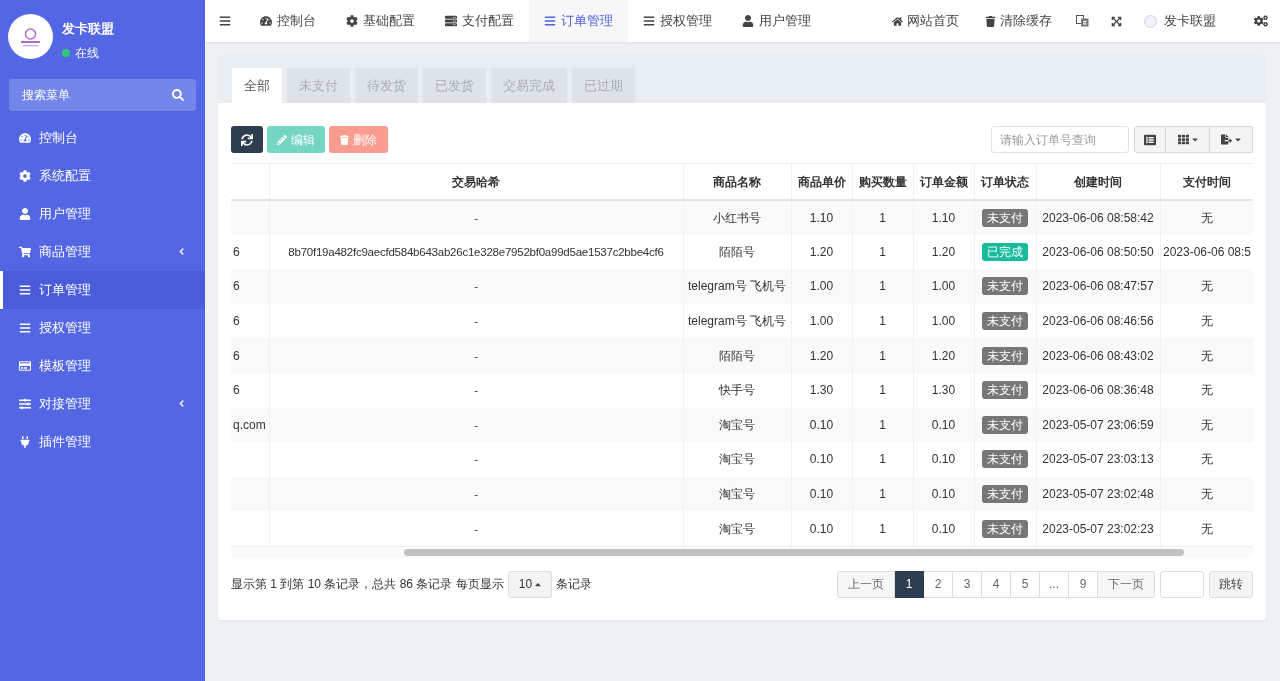 The height and width of the screenshot is (681, 1280). I want to click on order-status-badge: 已完成, so click(1005, 251).